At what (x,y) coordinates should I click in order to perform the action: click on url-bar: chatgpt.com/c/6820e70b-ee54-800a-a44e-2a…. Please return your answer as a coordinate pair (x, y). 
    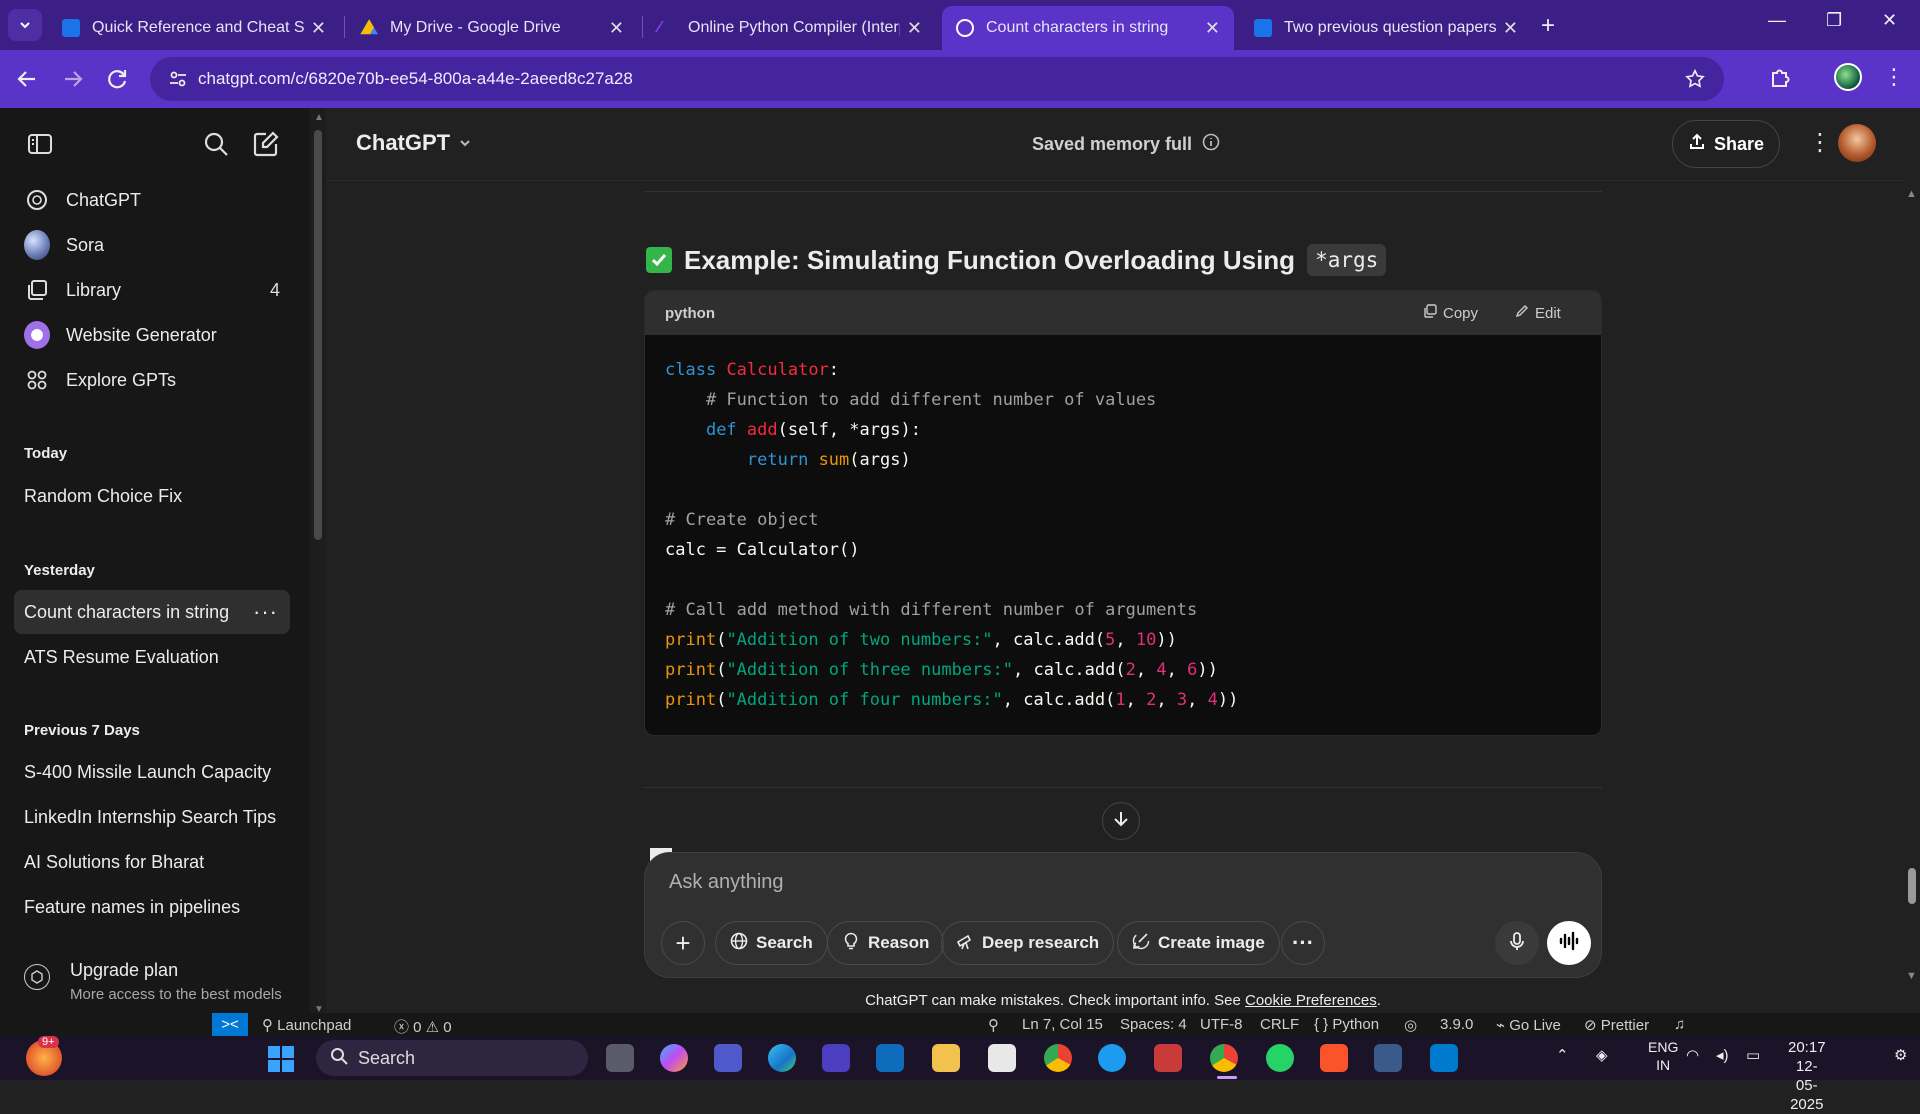
    Looking at the image, I should click on (937, 79).